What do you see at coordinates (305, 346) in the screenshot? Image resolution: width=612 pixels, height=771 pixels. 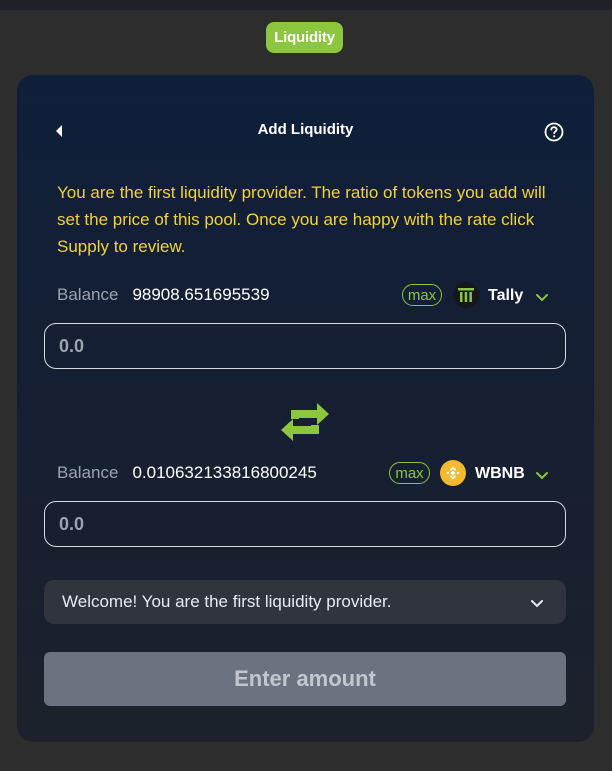 I see `token-a-amount-input` at bounding box center [305, 346].